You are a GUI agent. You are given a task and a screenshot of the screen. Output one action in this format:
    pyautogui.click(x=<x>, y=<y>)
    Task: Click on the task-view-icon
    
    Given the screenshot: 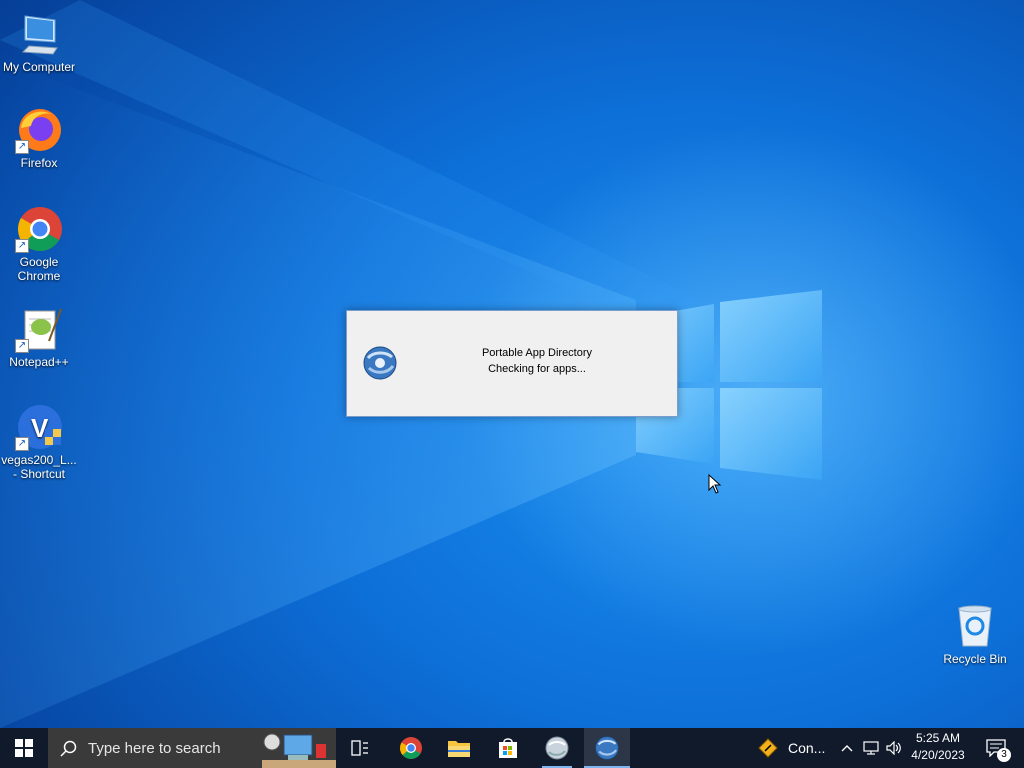 What is the action you would take?
    pyautogui.click(x=359, y=748)
    